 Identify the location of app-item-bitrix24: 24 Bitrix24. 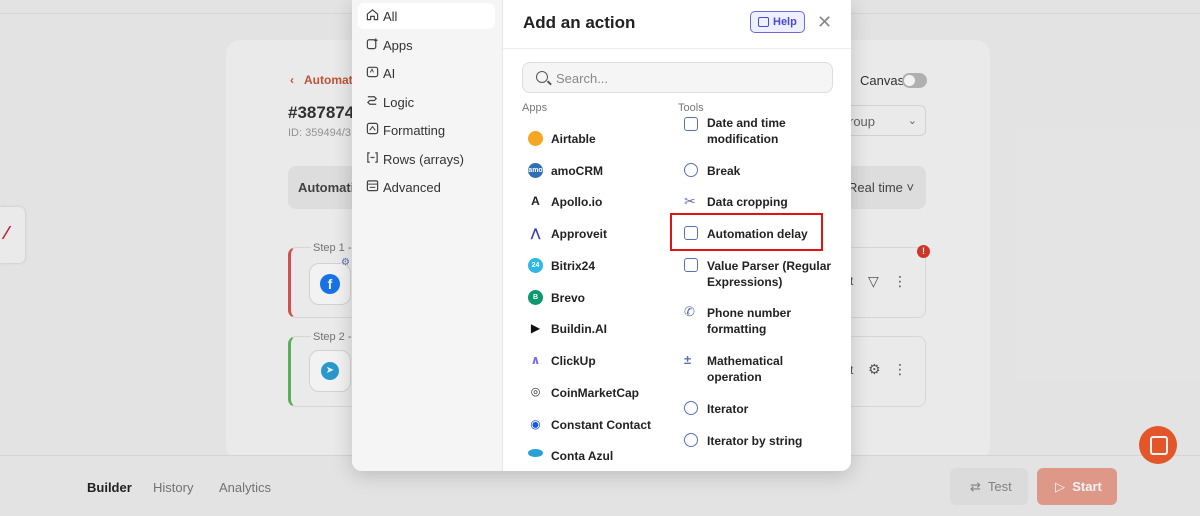
(561, 266).